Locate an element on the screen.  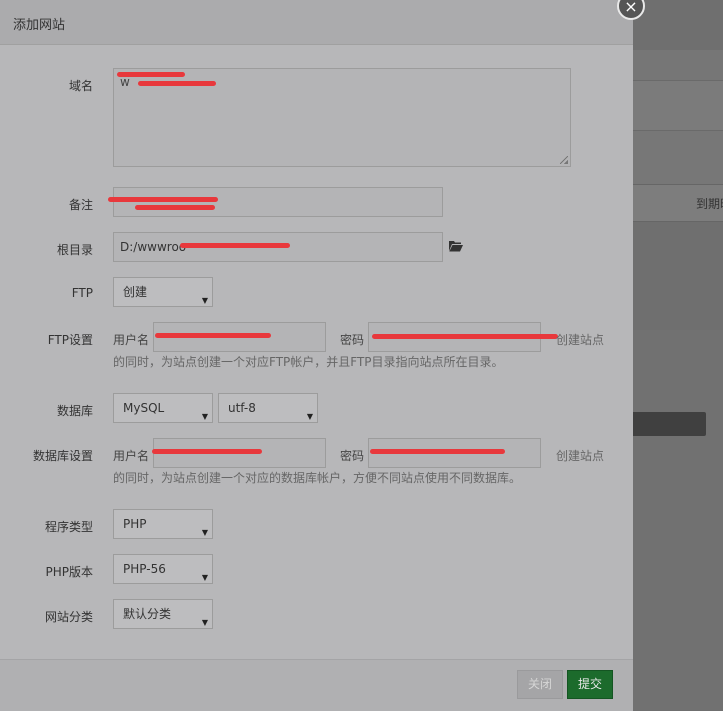
dialog-header: 添加网站 is located at coordinates (316, 22).